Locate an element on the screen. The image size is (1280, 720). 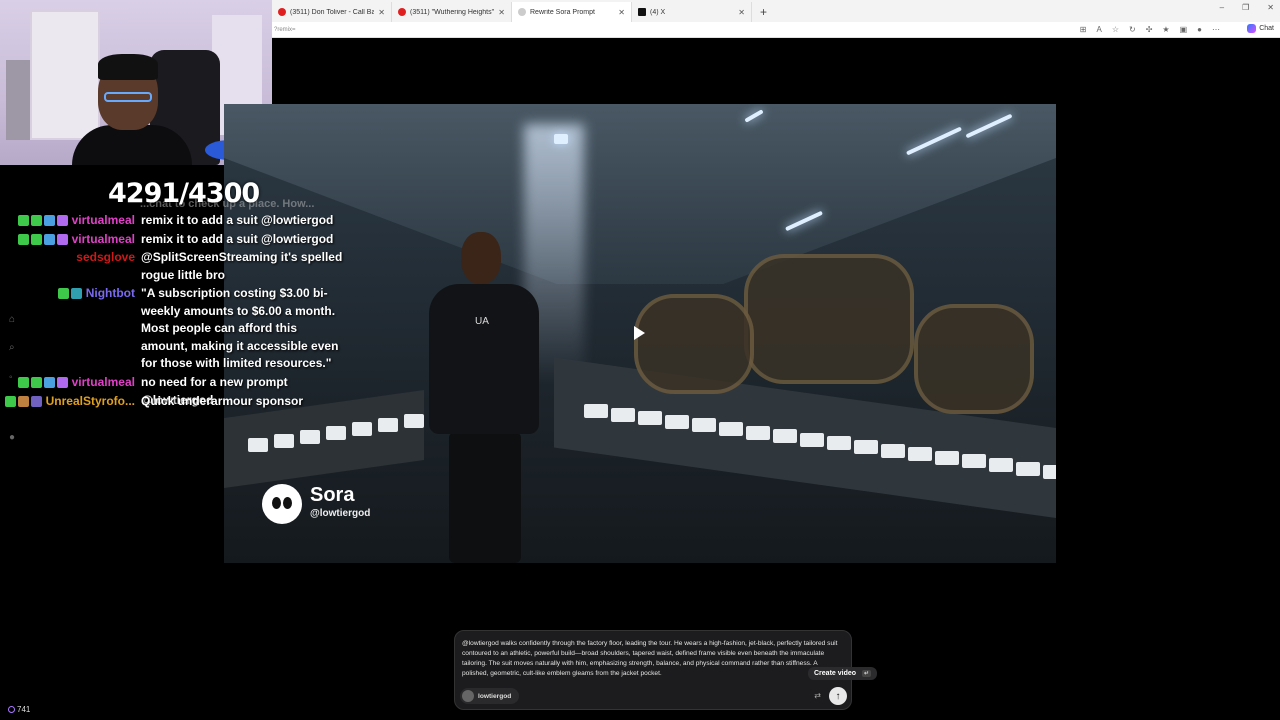
more-icon: ⋯ is located at coordinates (1216, 29).